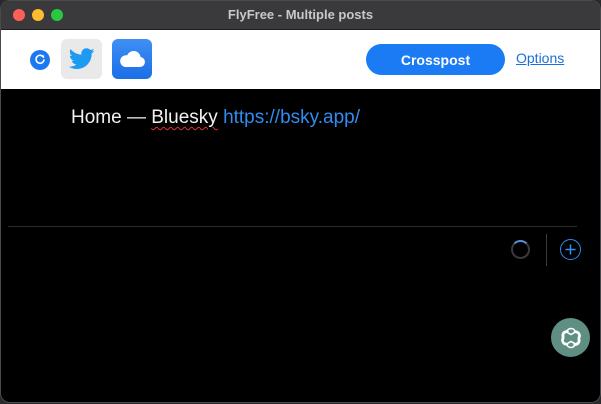 This screenshot has width=601, height=404. Describe the element at coordinates (435, 59) in the screenshot. I see `crosspost-button: Crosspost` at that location.